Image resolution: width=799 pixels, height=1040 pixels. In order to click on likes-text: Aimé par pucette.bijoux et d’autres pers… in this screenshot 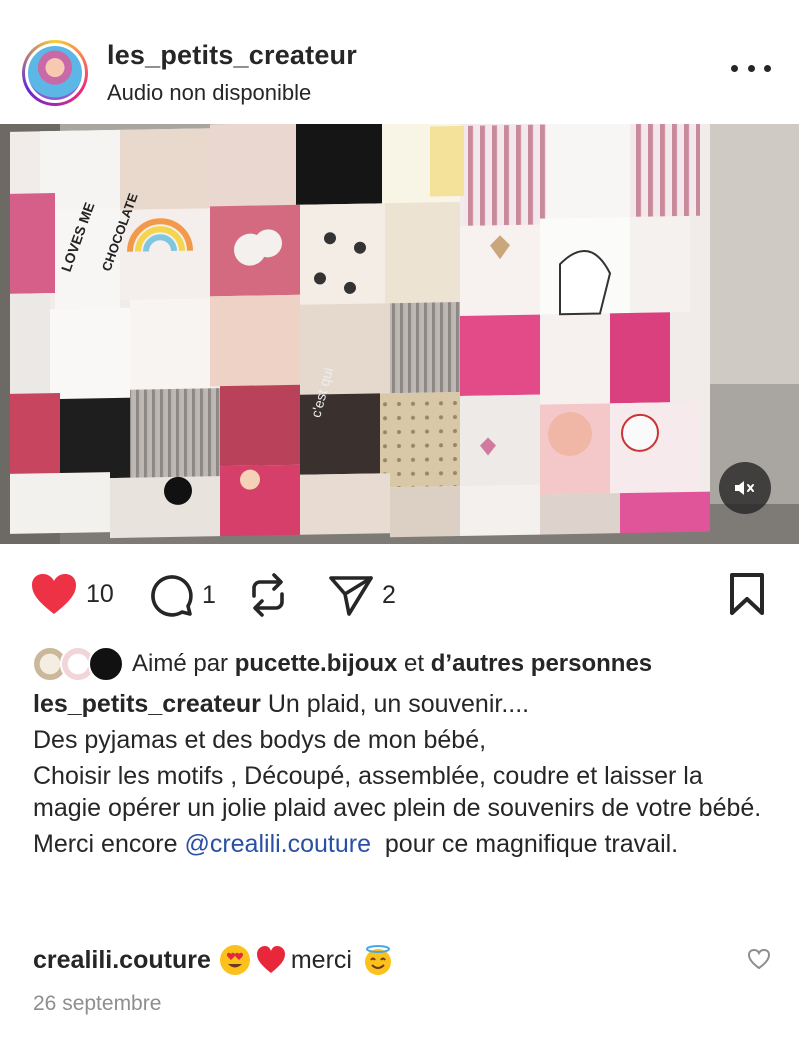, I will do `click(392, 664)`.